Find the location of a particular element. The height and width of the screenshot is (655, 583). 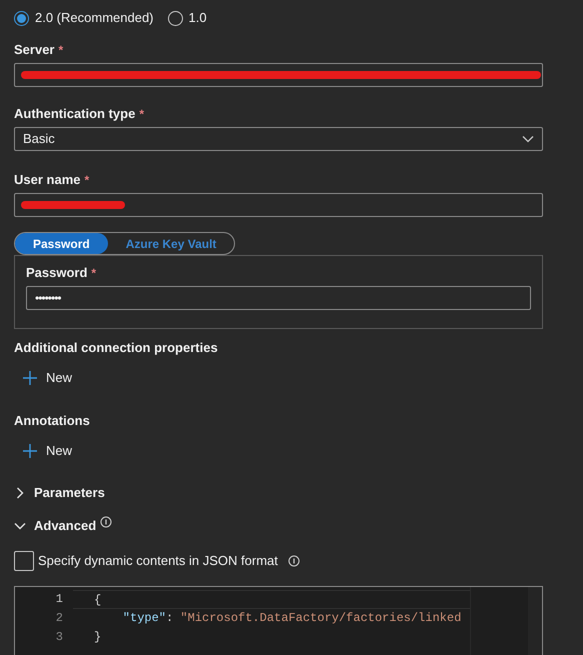

code-line: "type": "Microsoft.DataFactory/factories/linked is located at coordinates (292, 618).